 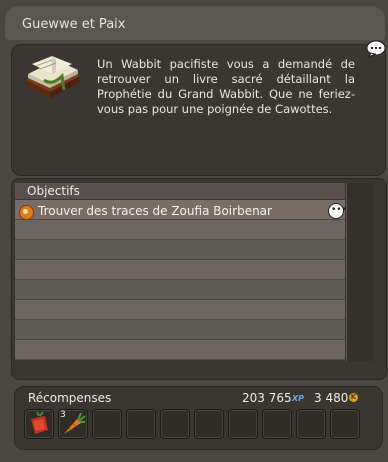 I want to click on objectives-title: Objectifs, so click(x=53, y=191).